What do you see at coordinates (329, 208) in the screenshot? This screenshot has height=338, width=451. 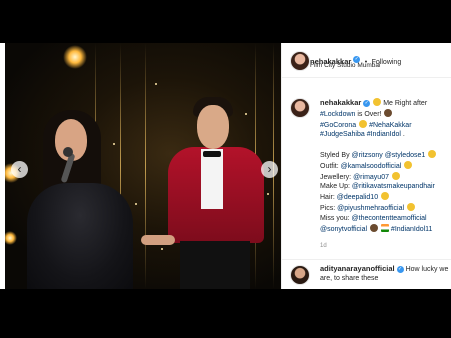 I see `caption-text: Pics:` at bounding box center [329, 208].